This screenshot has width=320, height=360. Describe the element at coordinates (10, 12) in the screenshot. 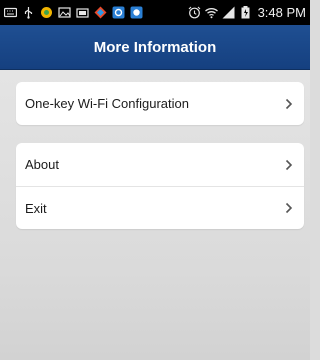

I see `keyboard-icon` at that location.